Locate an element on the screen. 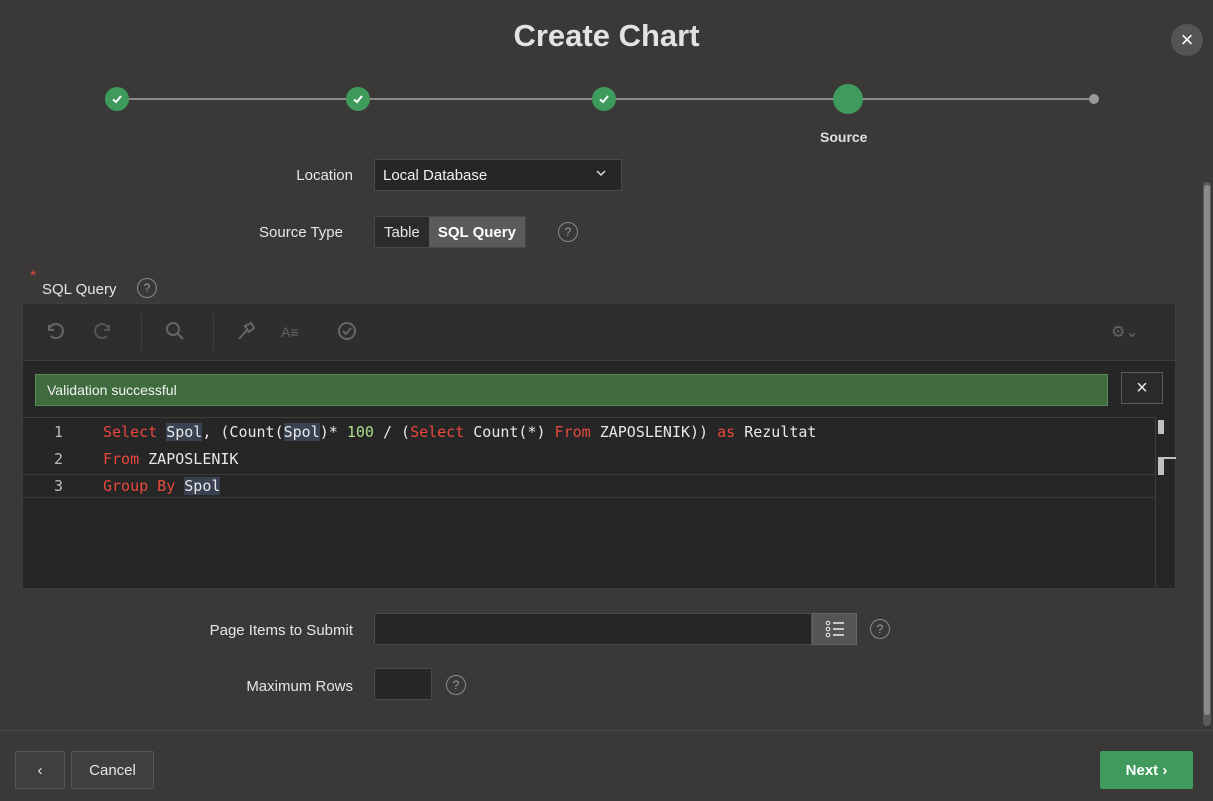  code-line-current: 3 Group By Spol is located at coordinates (589, 486).